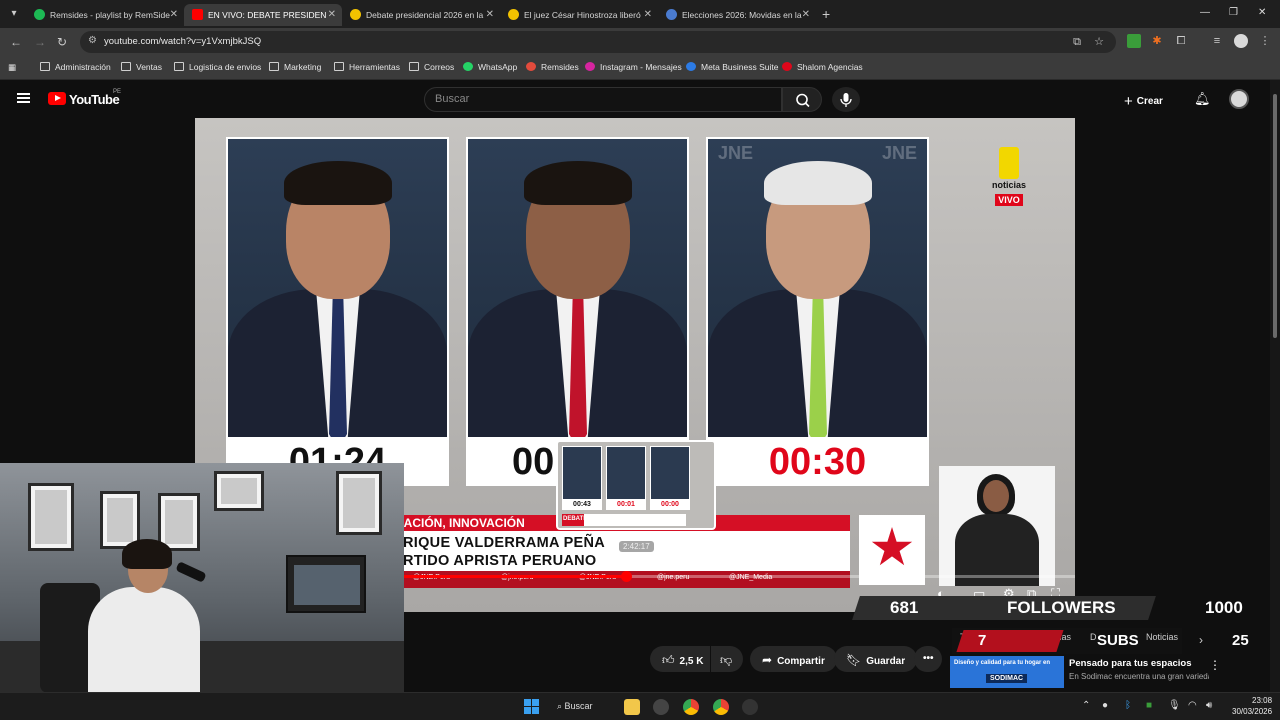 The height and width of the screenshot is (720, 1280). Describe the element at coordinates (57, 98) in the screenshot. I see `youtube-logo-icon` at that location.